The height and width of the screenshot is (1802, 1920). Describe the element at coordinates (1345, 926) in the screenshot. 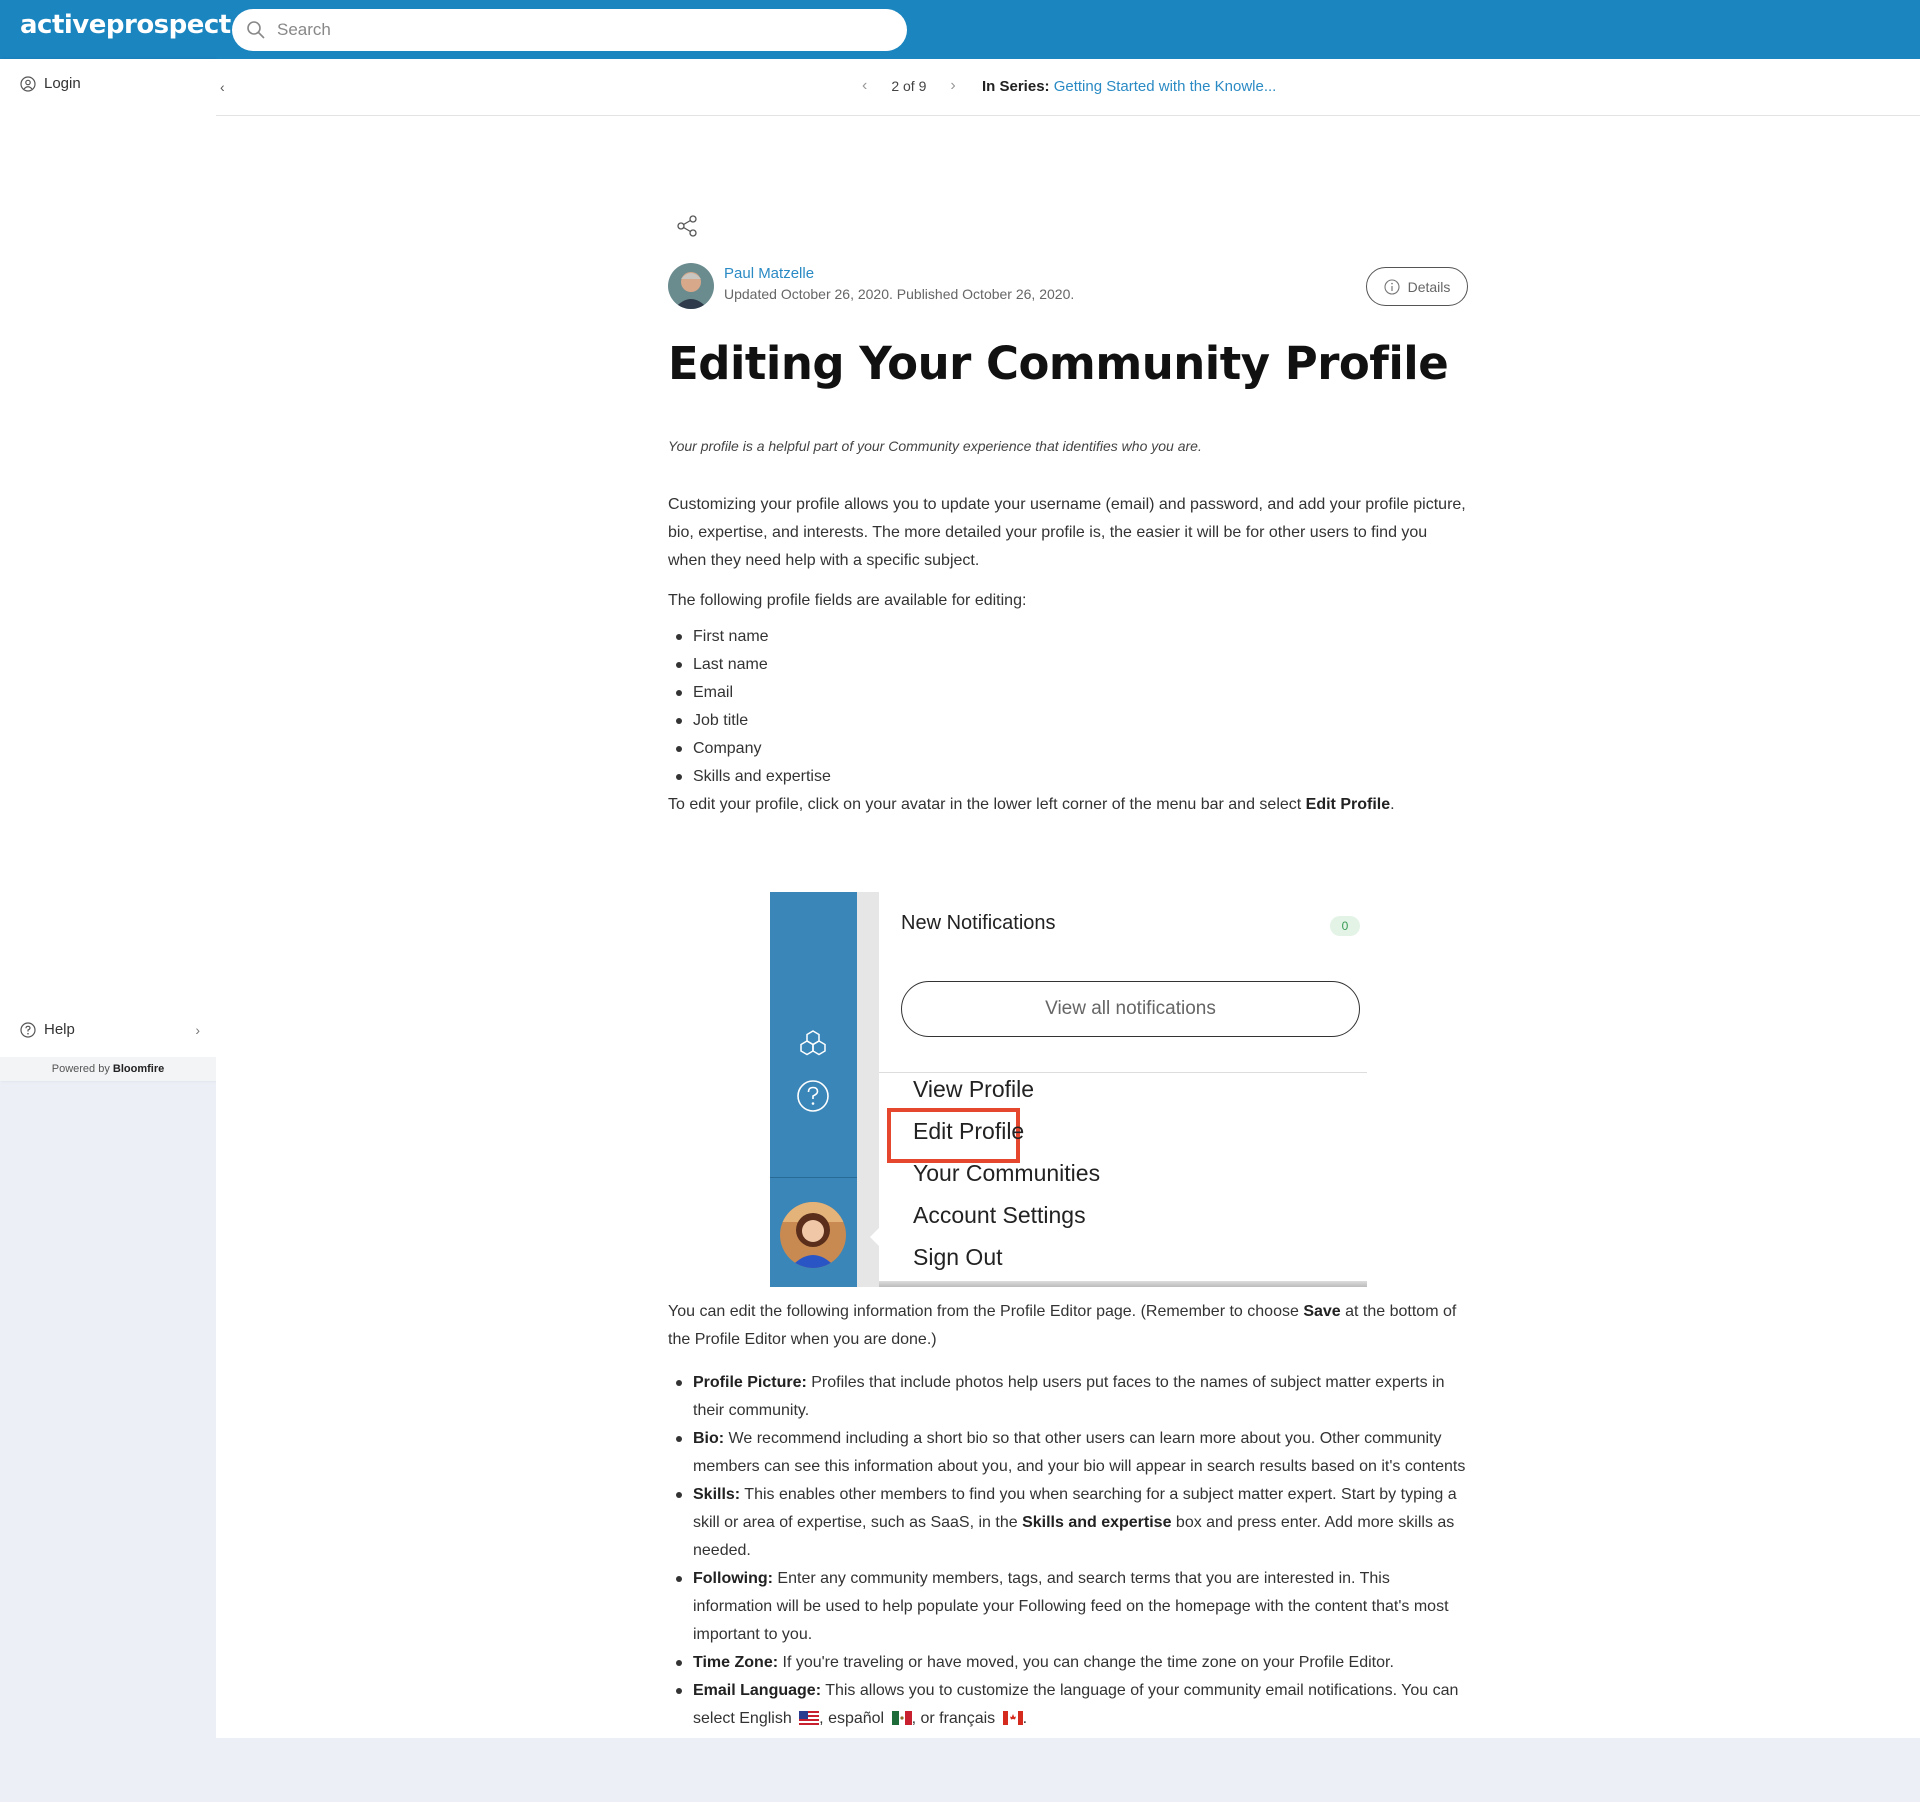

I see `notifications-count-badge: 0` at that location.